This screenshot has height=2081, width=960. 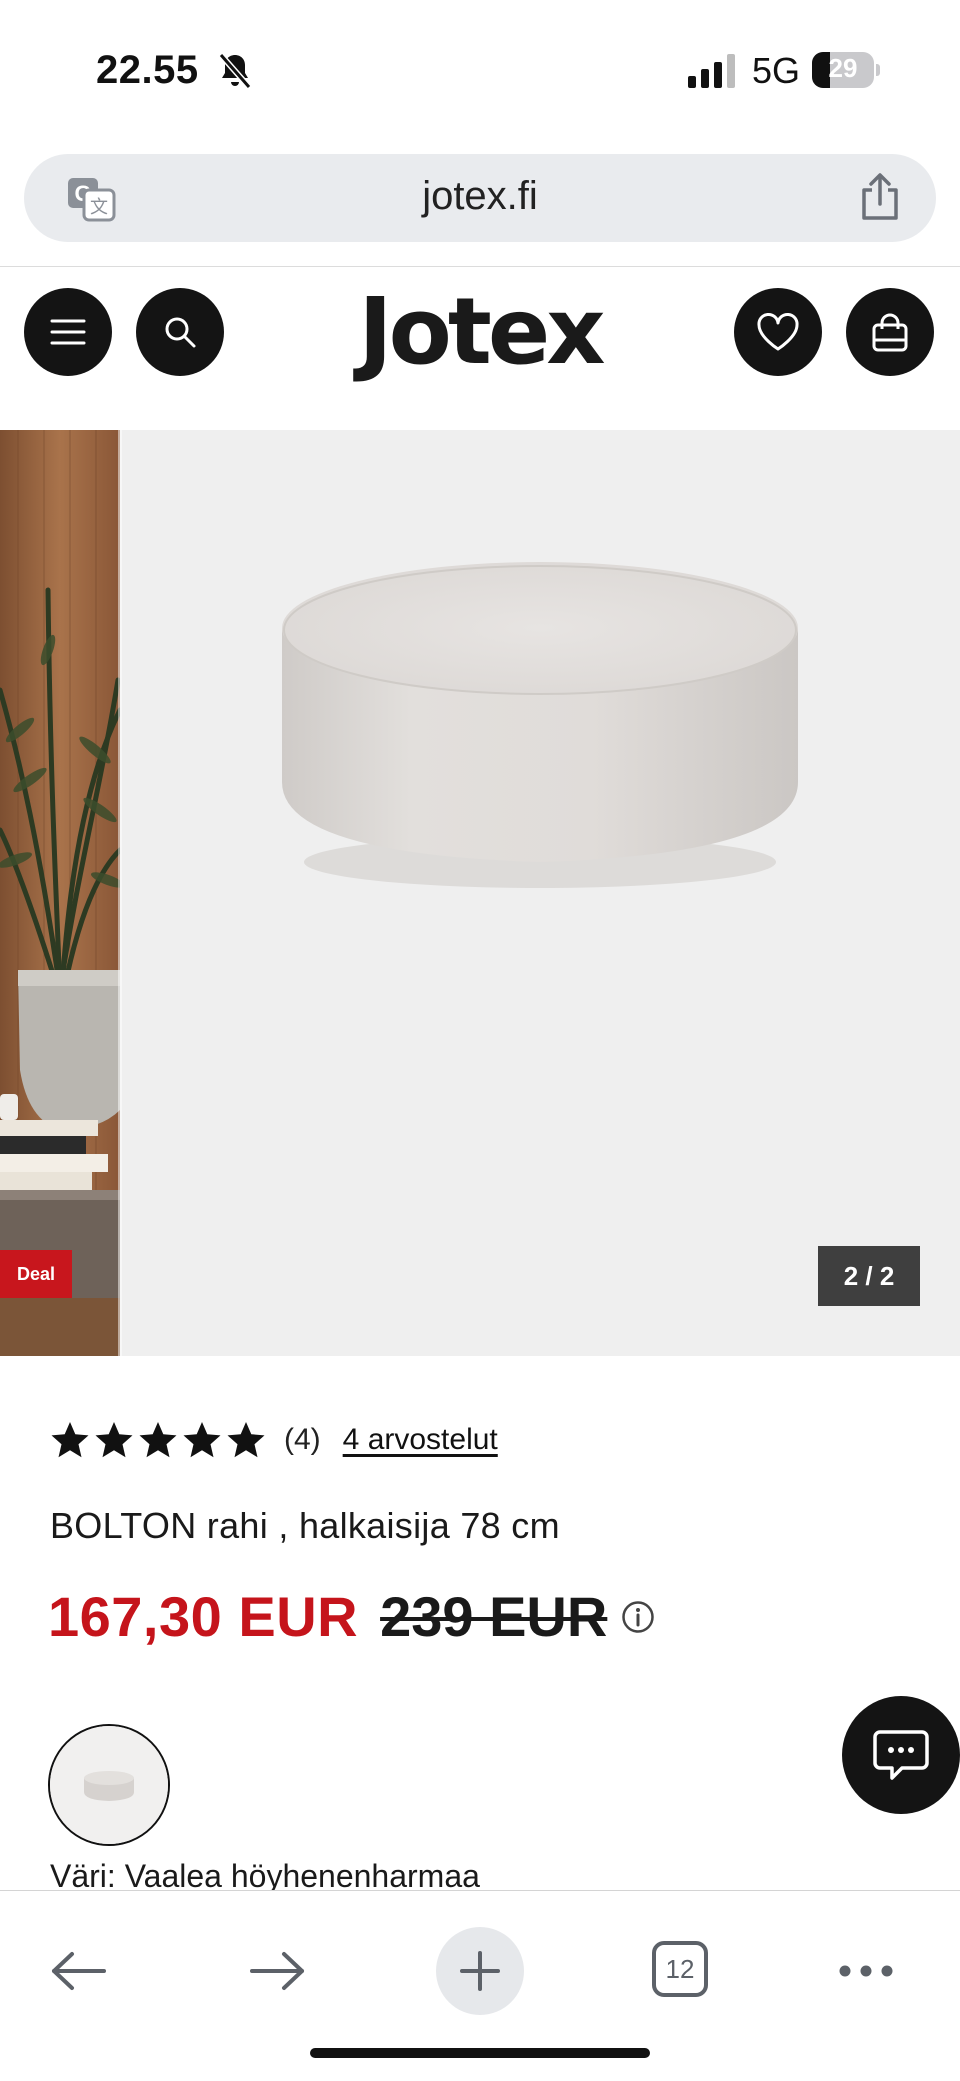 I want to click on share-icon, so click(x=880, y=197).